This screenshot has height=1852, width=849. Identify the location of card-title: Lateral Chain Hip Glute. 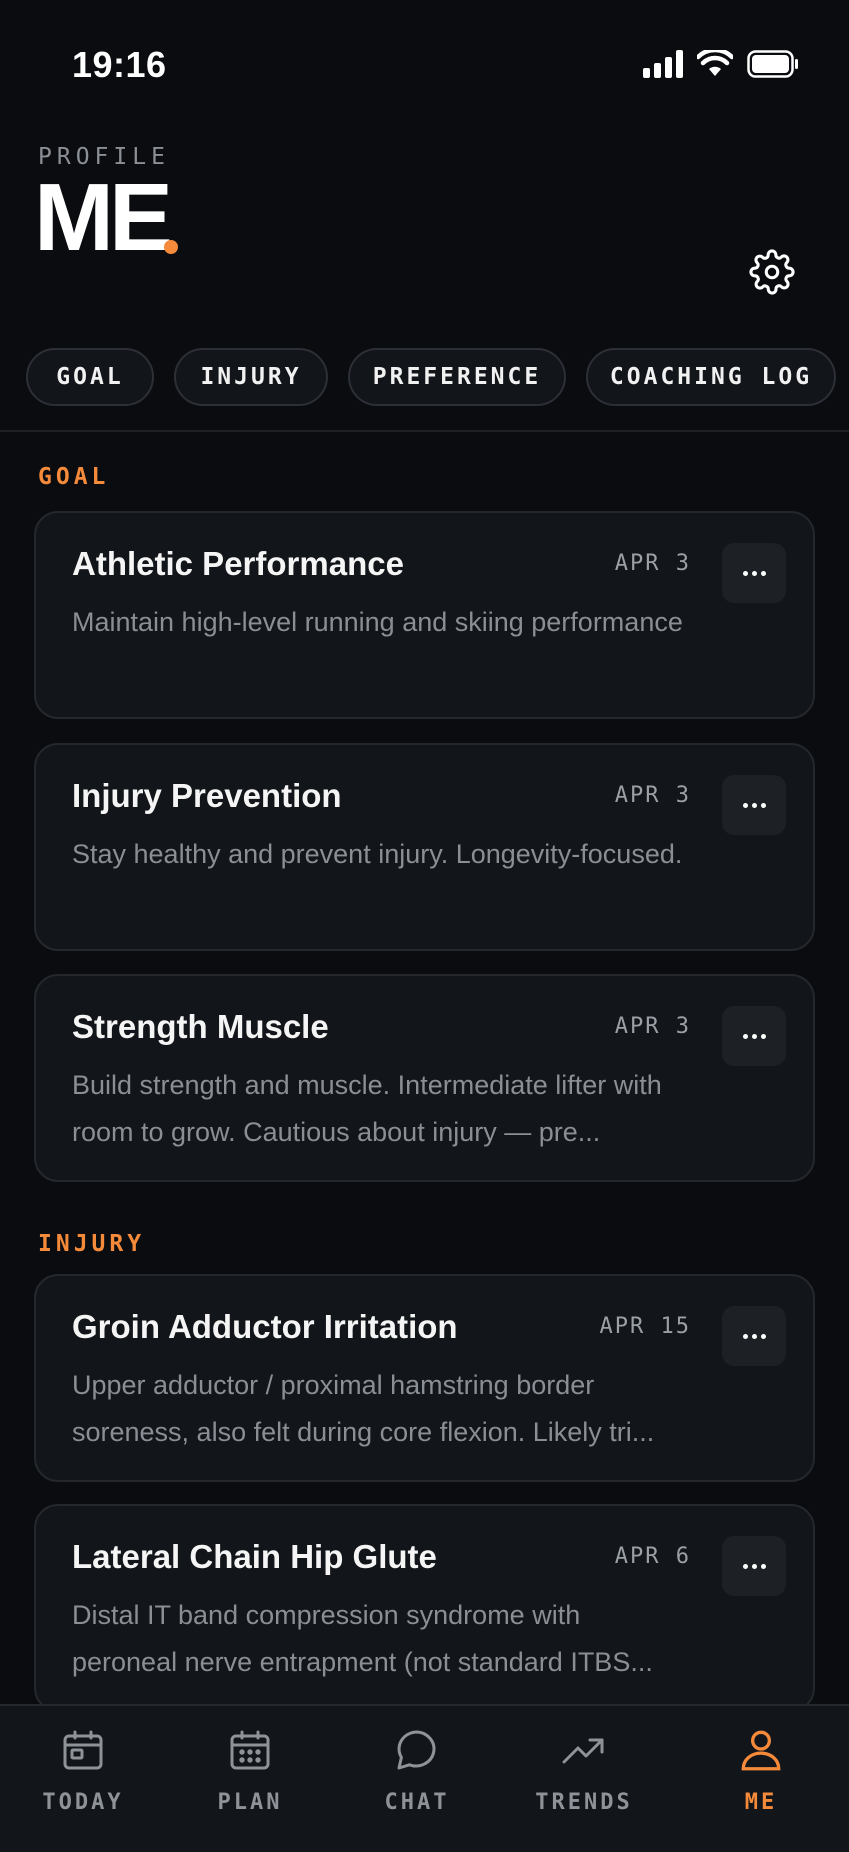
(254, 1556).